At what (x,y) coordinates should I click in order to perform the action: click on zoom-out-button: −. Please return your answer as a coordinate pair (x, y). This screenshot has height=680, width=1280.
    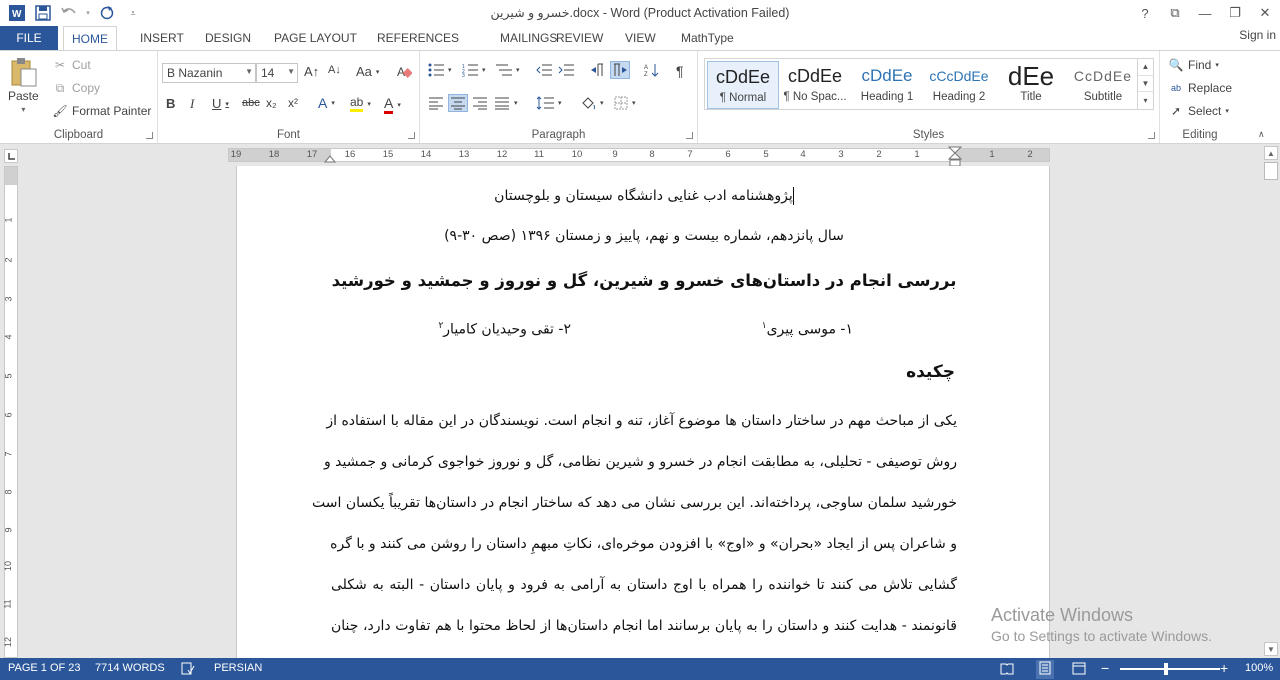
    Looking at the image, I should click on (1105, 668).